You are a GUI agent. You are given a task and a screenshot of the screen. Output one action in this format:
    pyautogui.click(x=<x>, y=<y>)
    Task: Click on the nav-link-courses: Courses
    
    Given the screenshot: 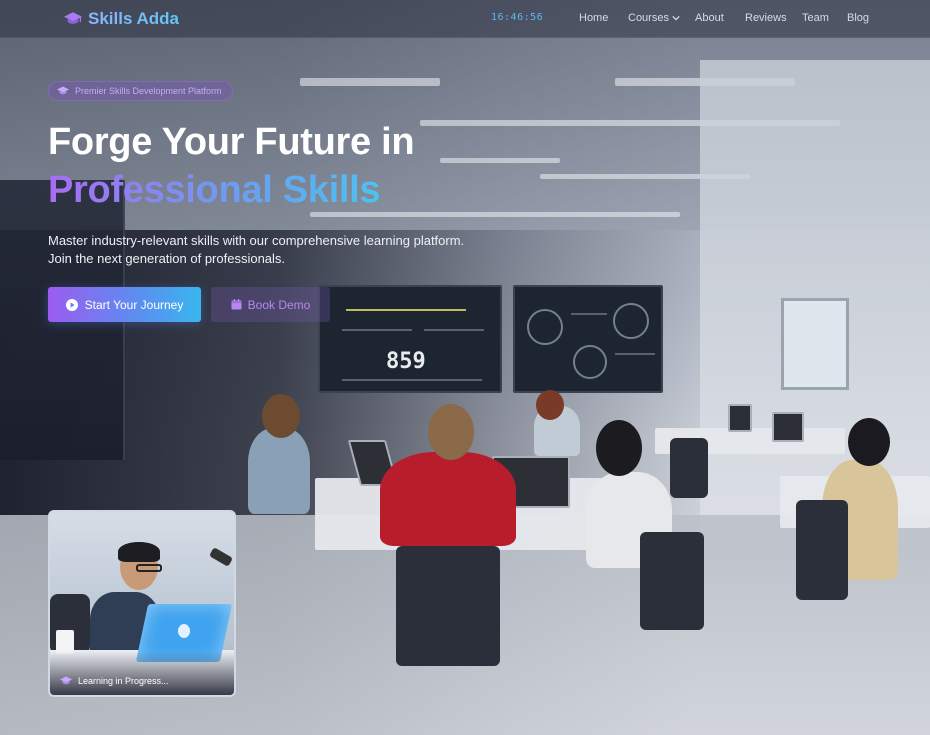 What is the action you would take?
    pyautogui.click(x=654, y=18)
    